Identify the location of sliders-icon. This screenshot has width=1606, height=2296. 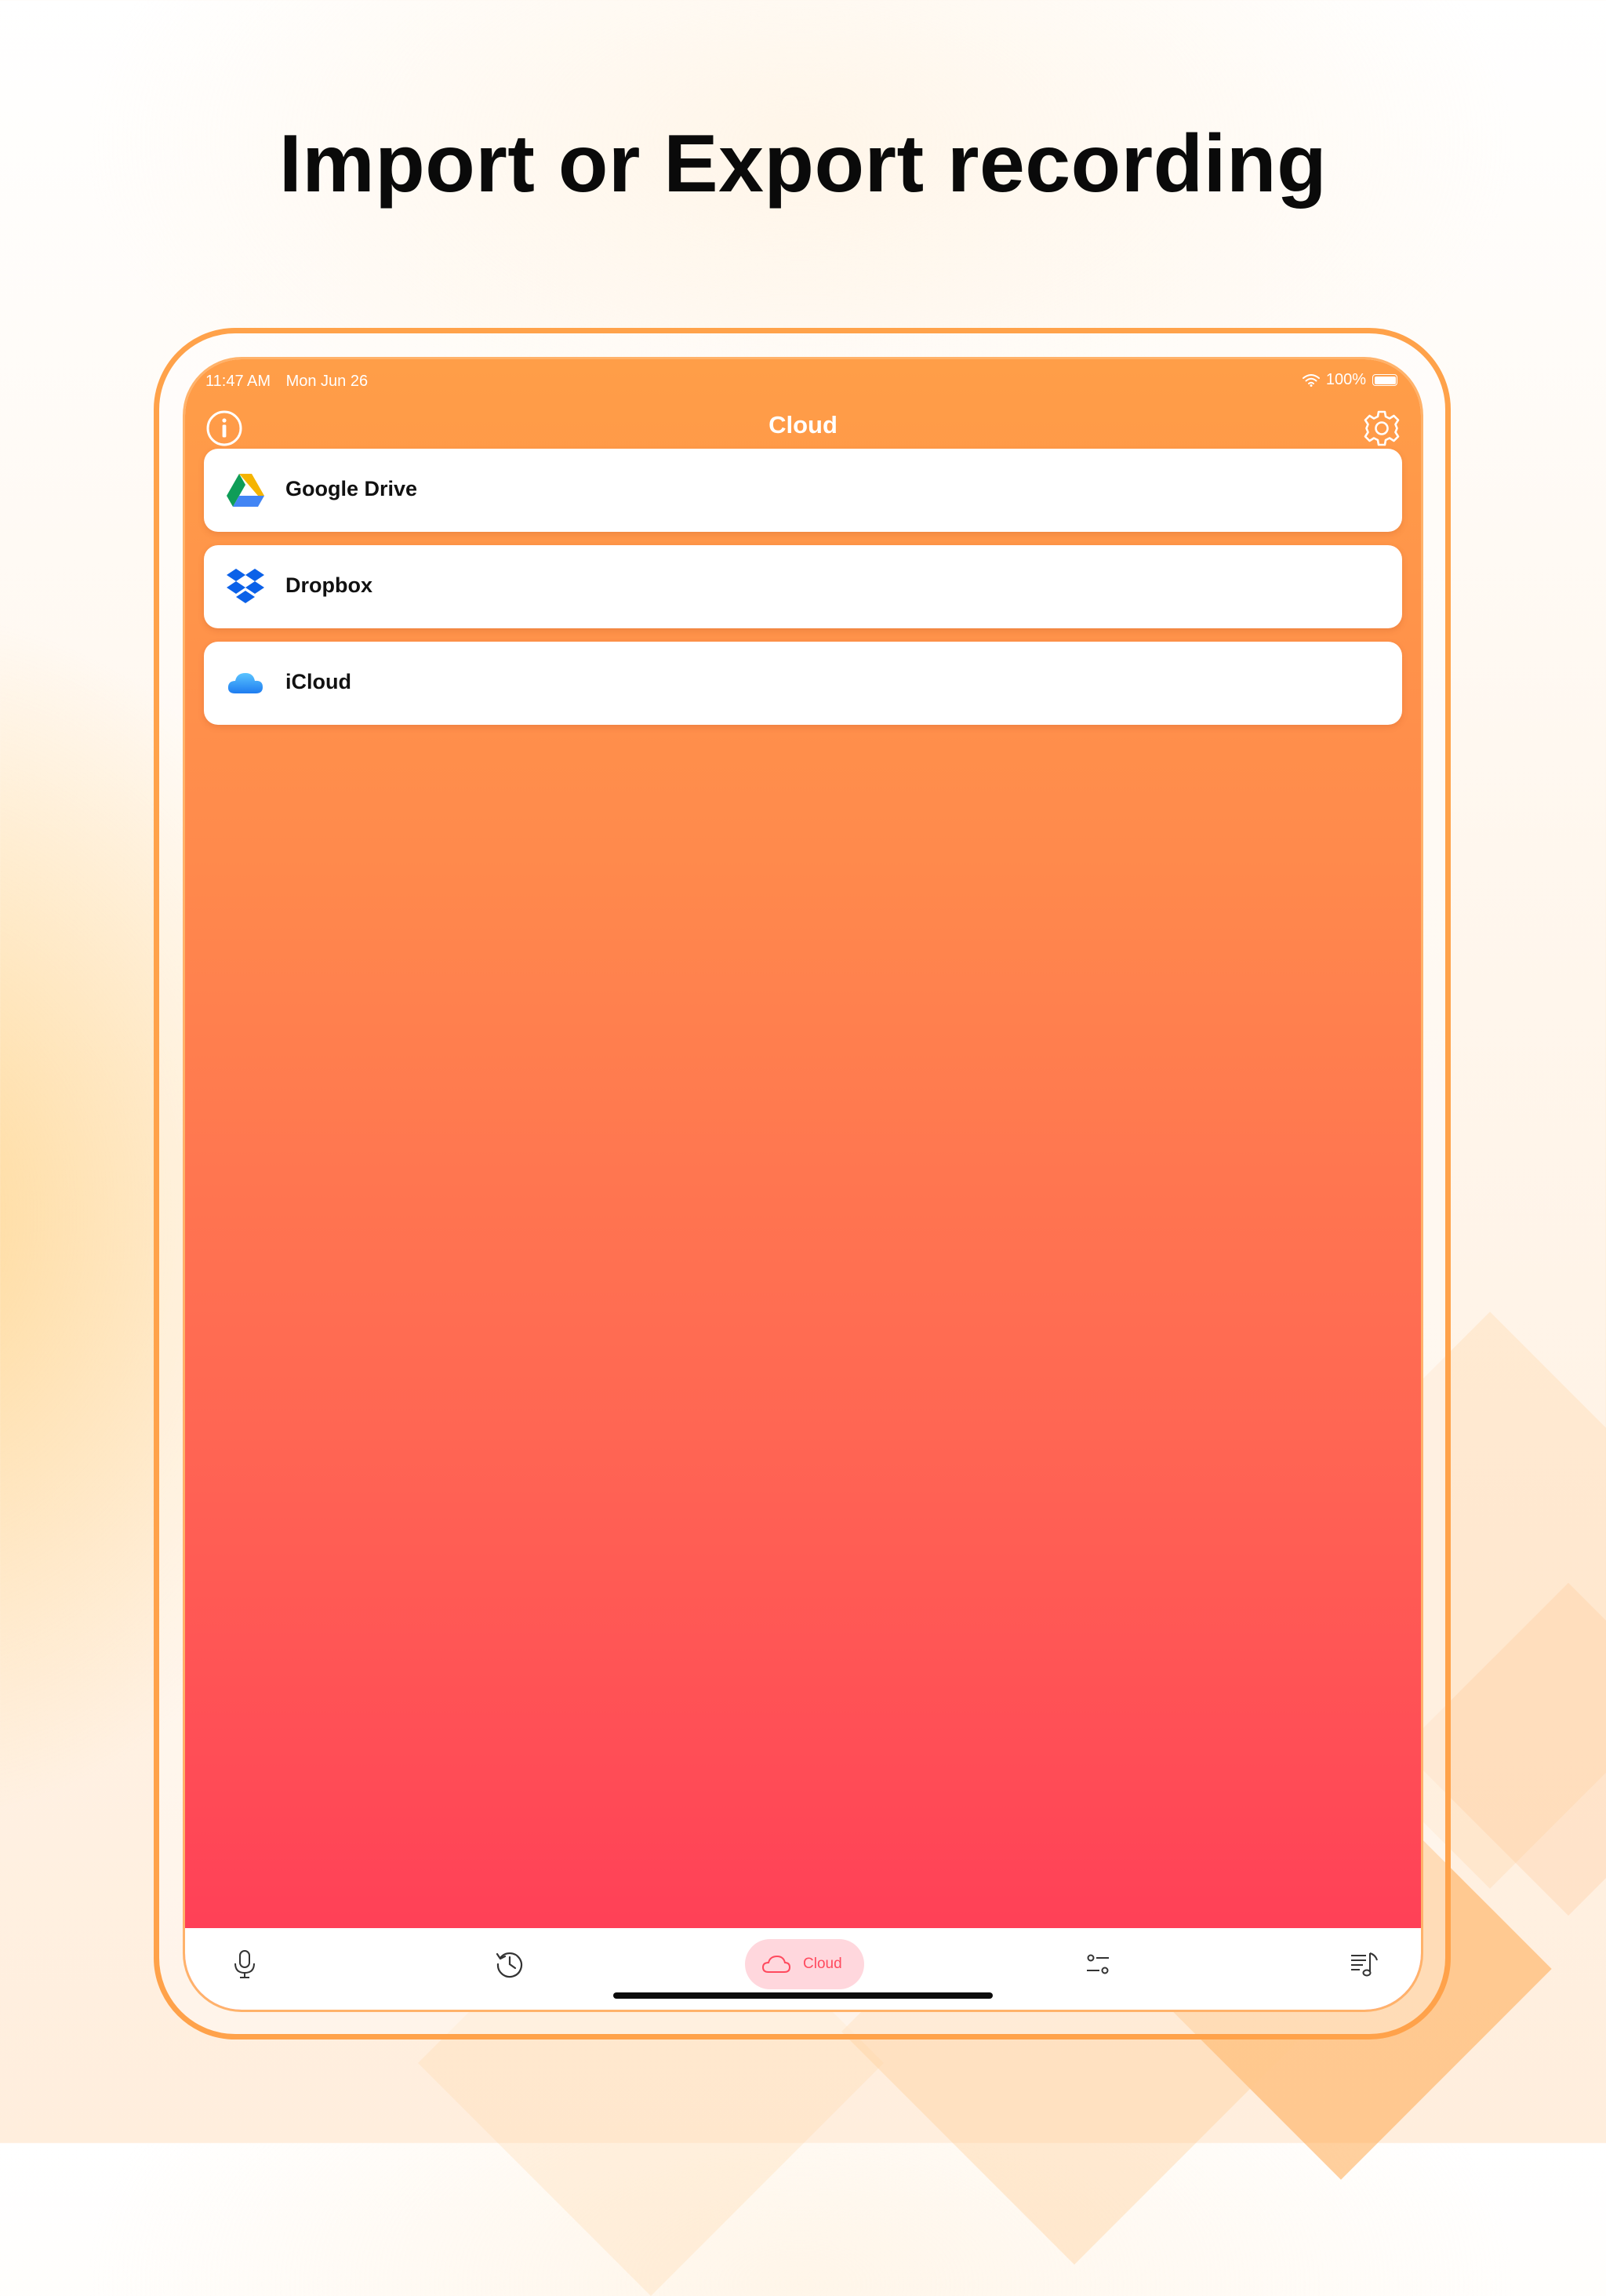
(1098, 1964).